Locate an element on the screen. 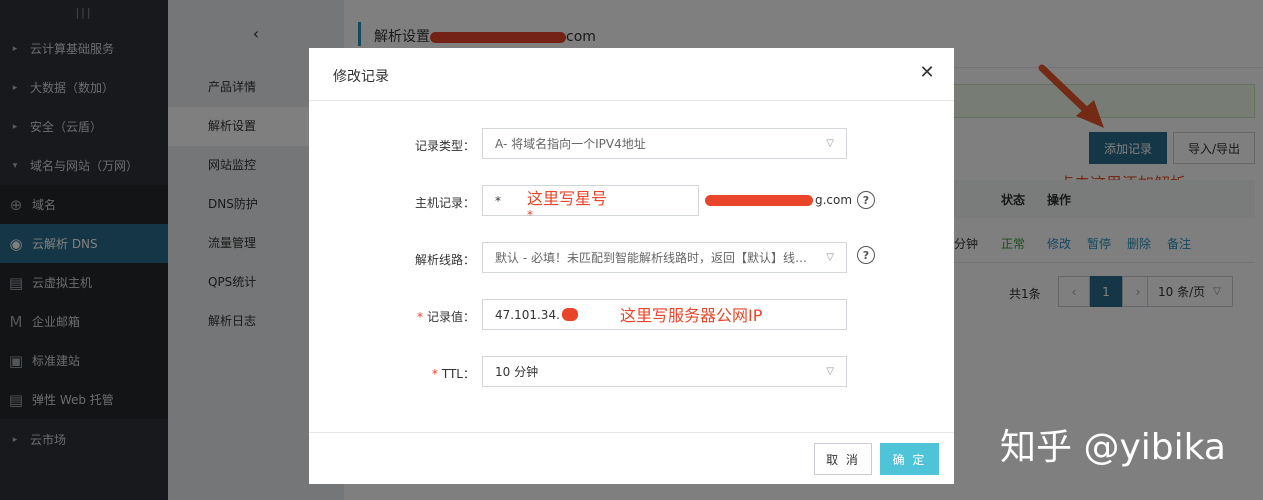 The height and width of the screenshot is (500, 1263). cancel-button: 取 消 is located at coordinates (843, 459).